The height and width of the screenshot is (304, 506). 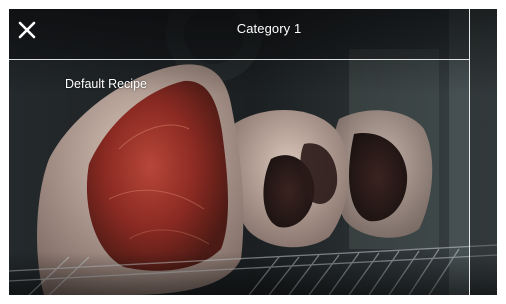 What do you see at coordinates (106, 84) in the screenshot?
I see `recipe-item-default: Default Recipe` at bounding box center [106, 84].